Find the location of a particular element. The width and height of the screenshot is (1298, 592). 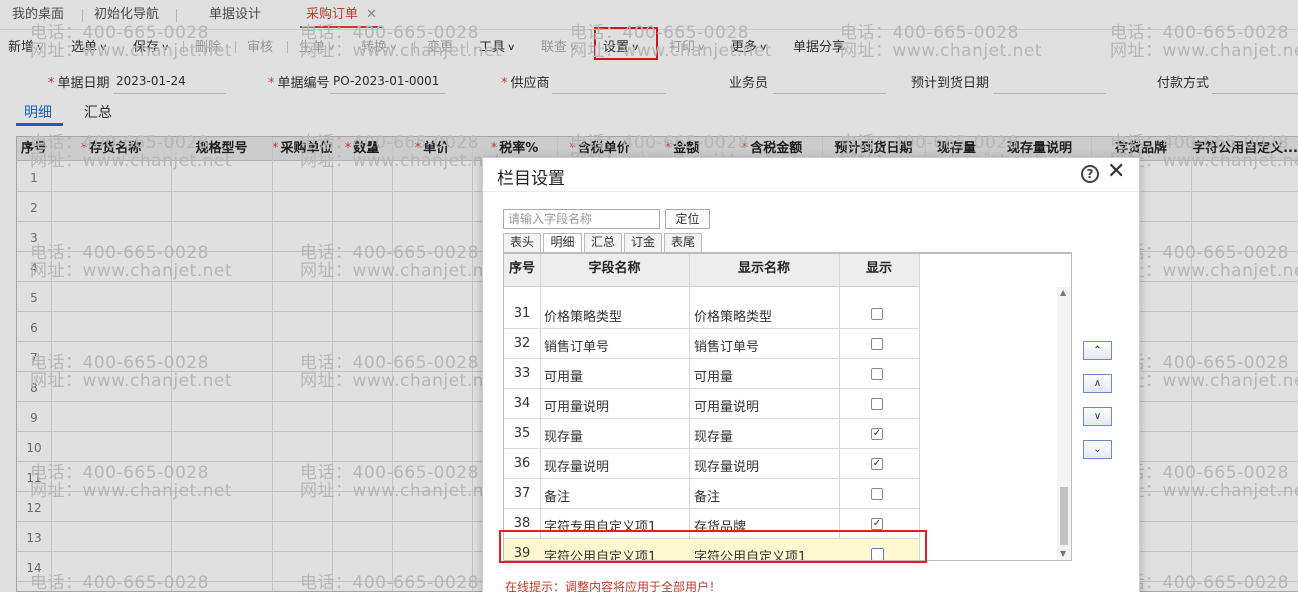

col-seq: 序号 is located at coordinates (34, 149).